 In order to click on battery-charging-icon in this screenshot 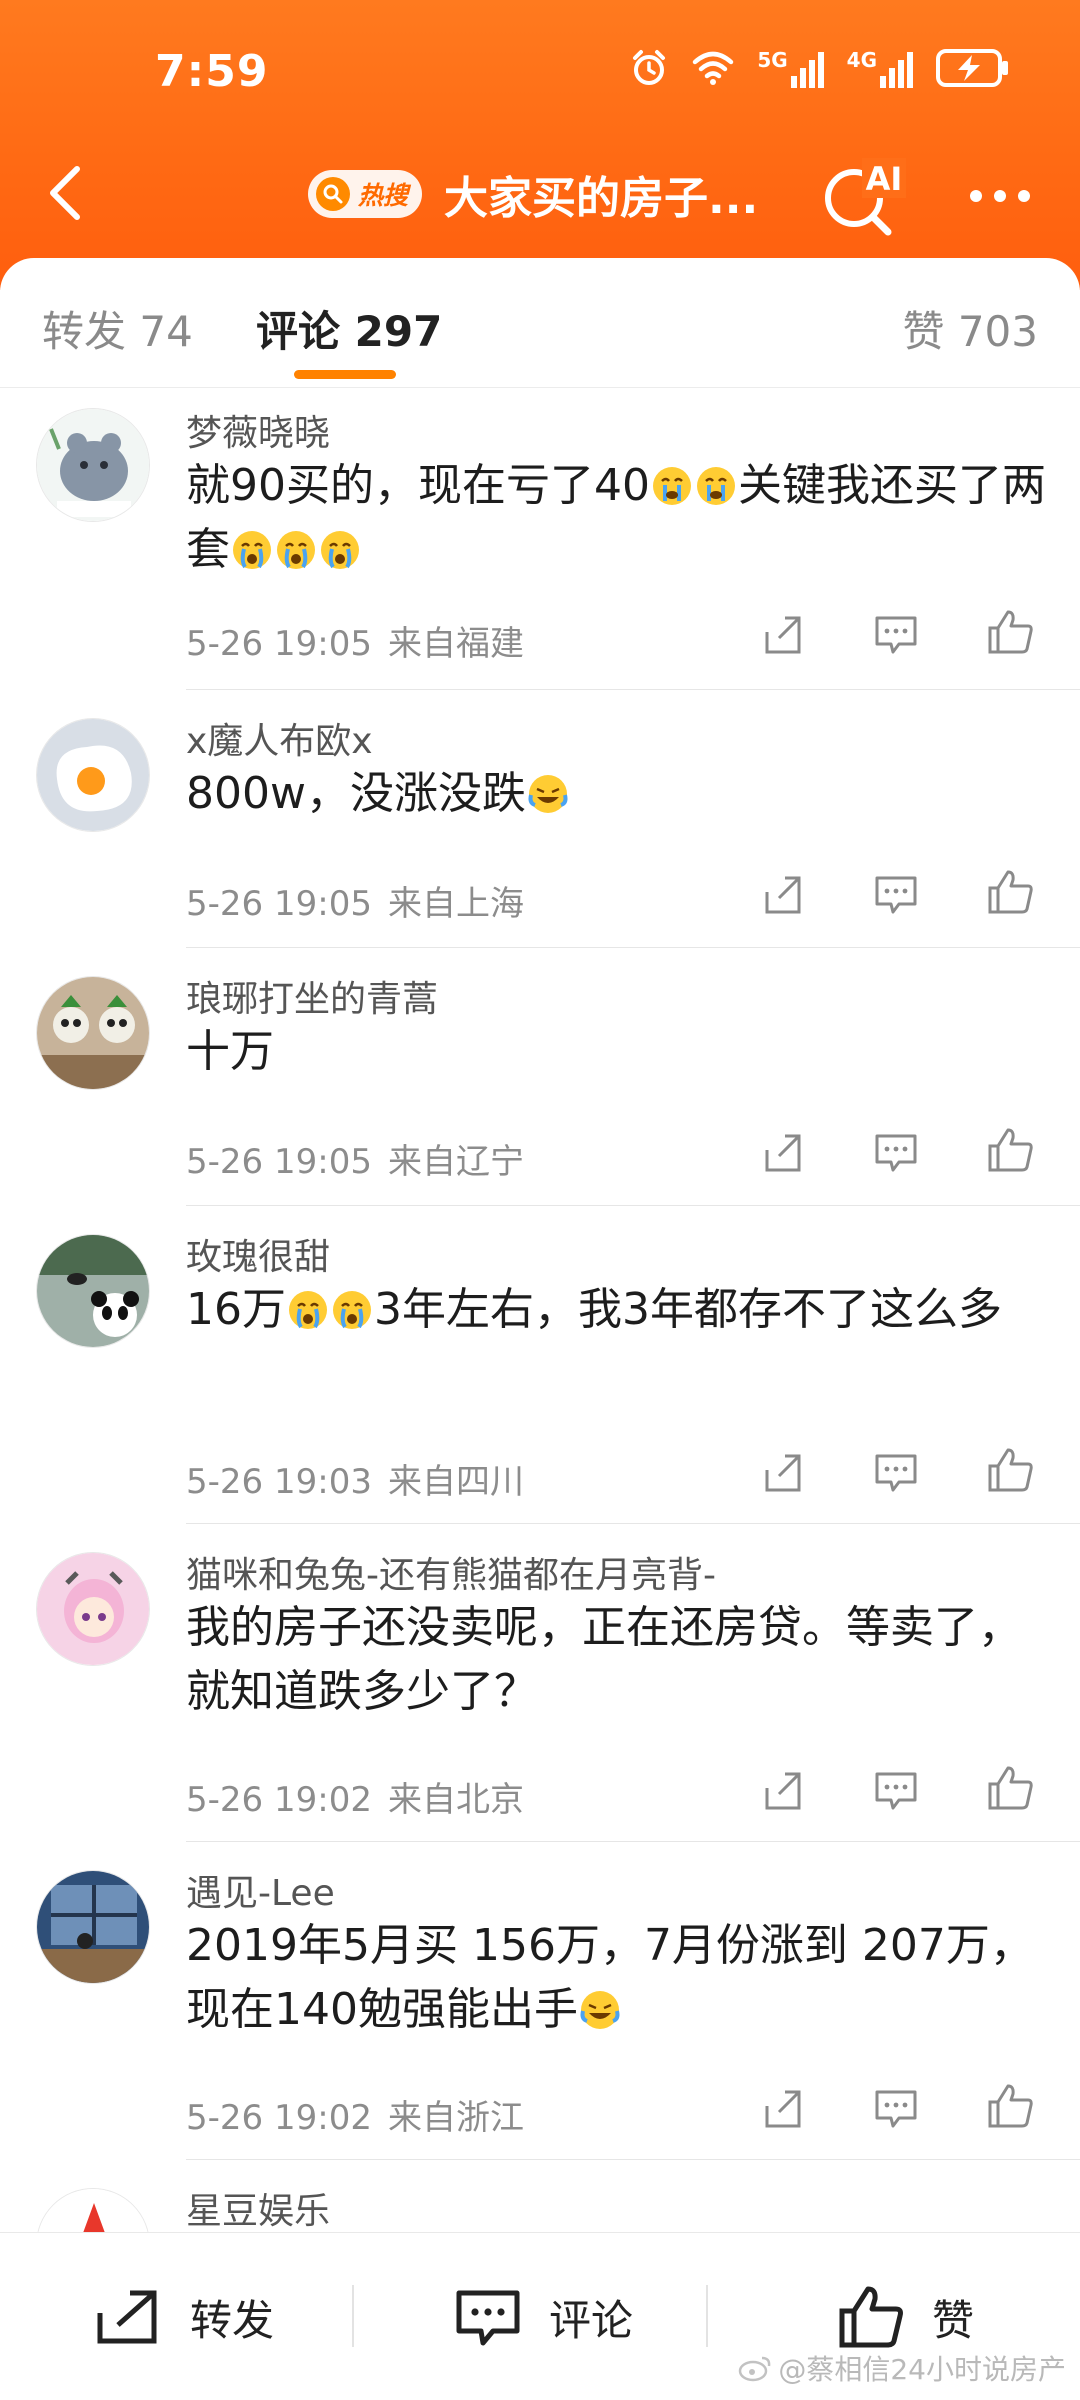, I will do `click(972, 68)`.